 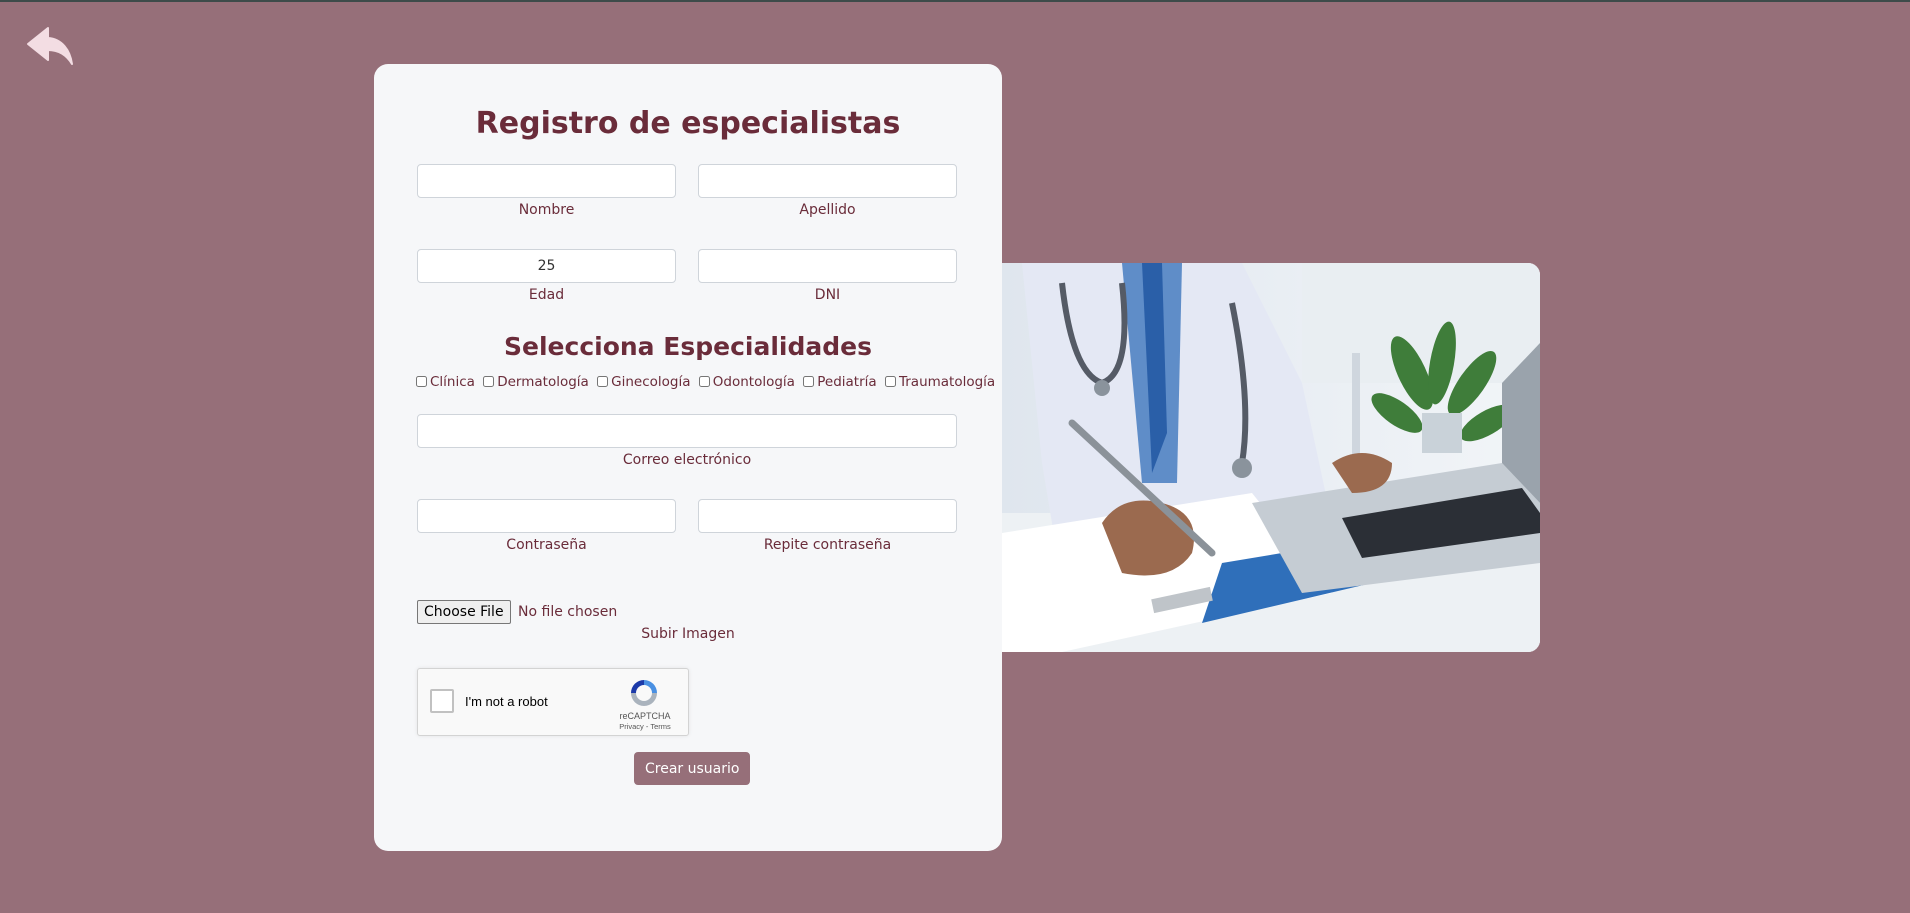 I want to click on nombre-field-group: Nombre, so click(x=546, y=191).